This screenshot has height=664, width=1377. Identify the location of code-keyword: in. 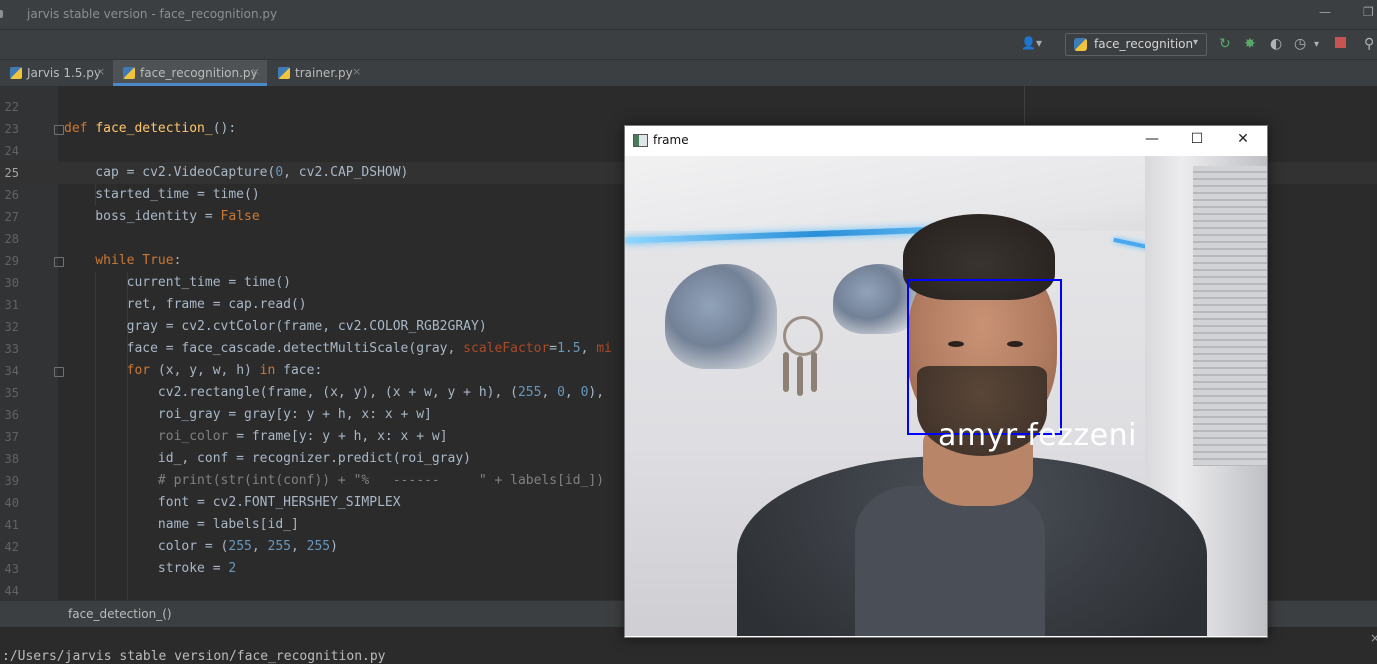
(271, 370).